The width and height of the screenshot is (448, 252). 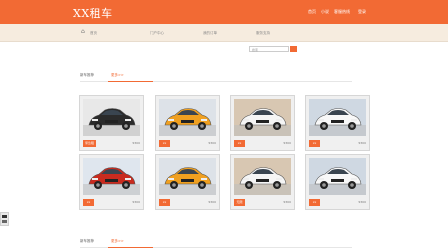 What do you see at coordinates (224, 33) in the screenshot?
I see `sub-navigation: ⌂ 首页 门户中心 我的订单 服务支持` at bounding box center [224, 33].